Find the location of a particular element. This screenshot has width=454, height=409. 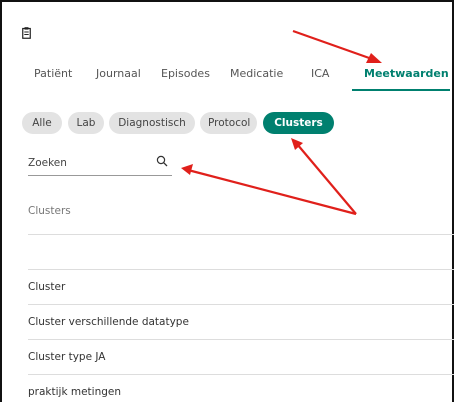

filter-chips: Alle Lab Diagnostisch Protocol Clusters is located at coordinates (227, 123).